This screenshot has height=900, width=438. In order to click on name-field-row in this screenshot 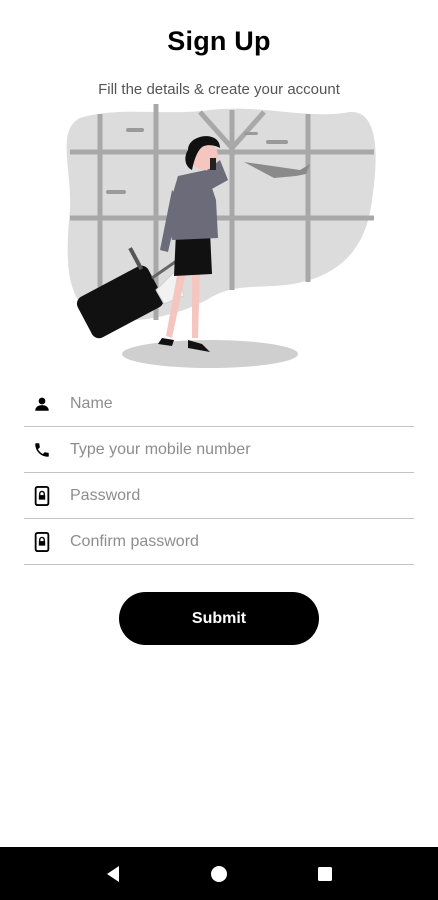, I will do `click(219, 404)`.